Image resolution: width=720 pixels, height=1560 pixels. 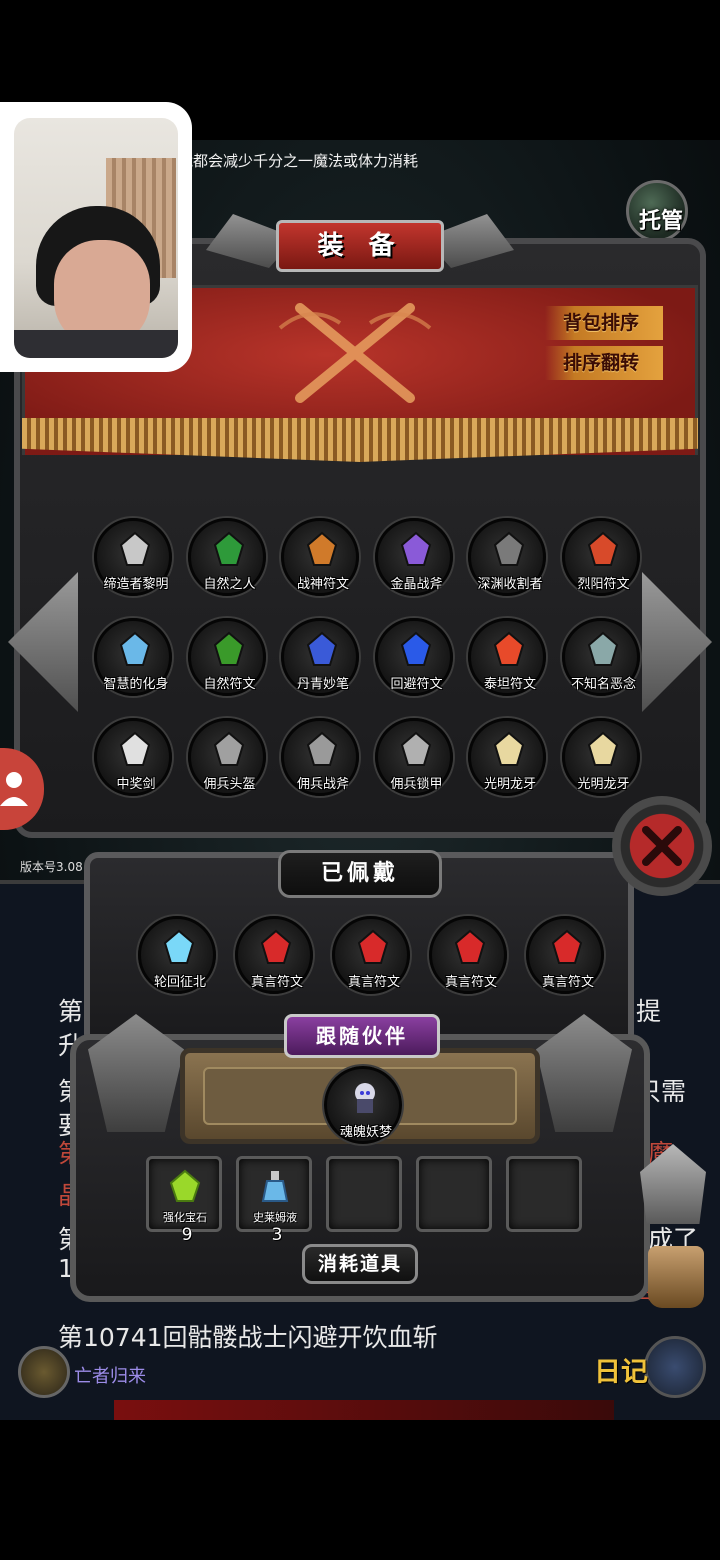 What do you see at coordinates (277, 1235) in the screenshot?
I see `consumable-count: 3` at bounding box center [277, 1235].